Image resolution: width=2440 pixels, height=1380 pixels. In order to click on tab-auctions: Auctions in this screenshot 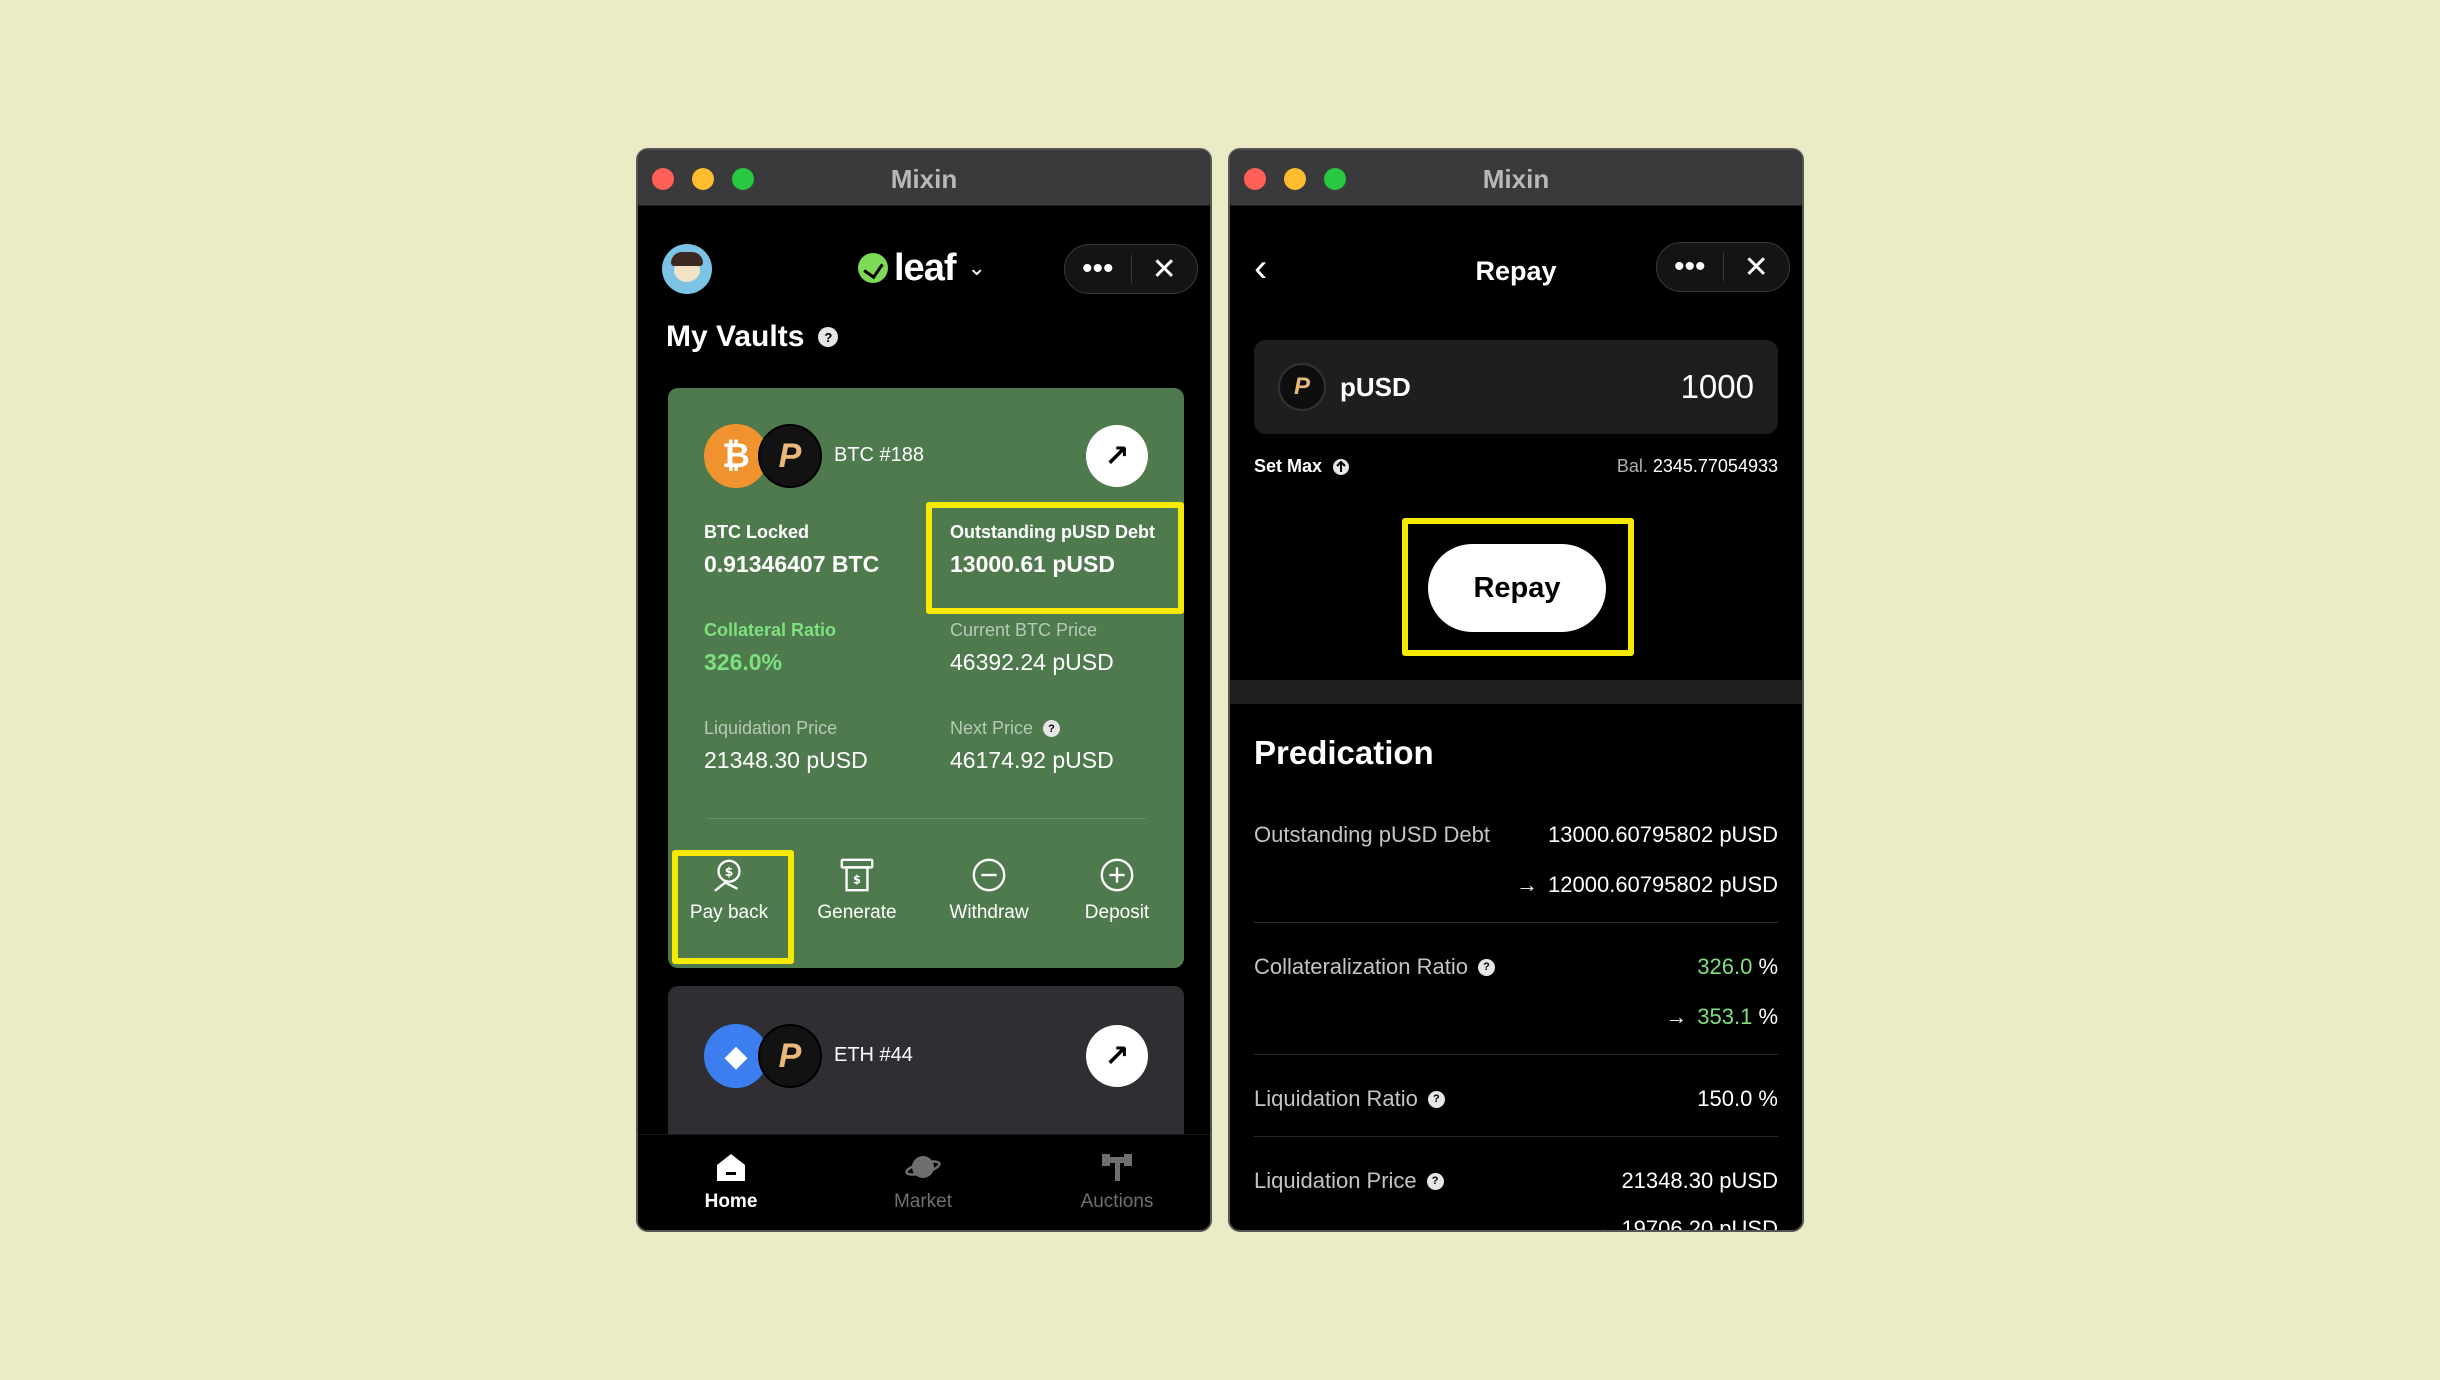, I will do `click(1117, 1182)`.